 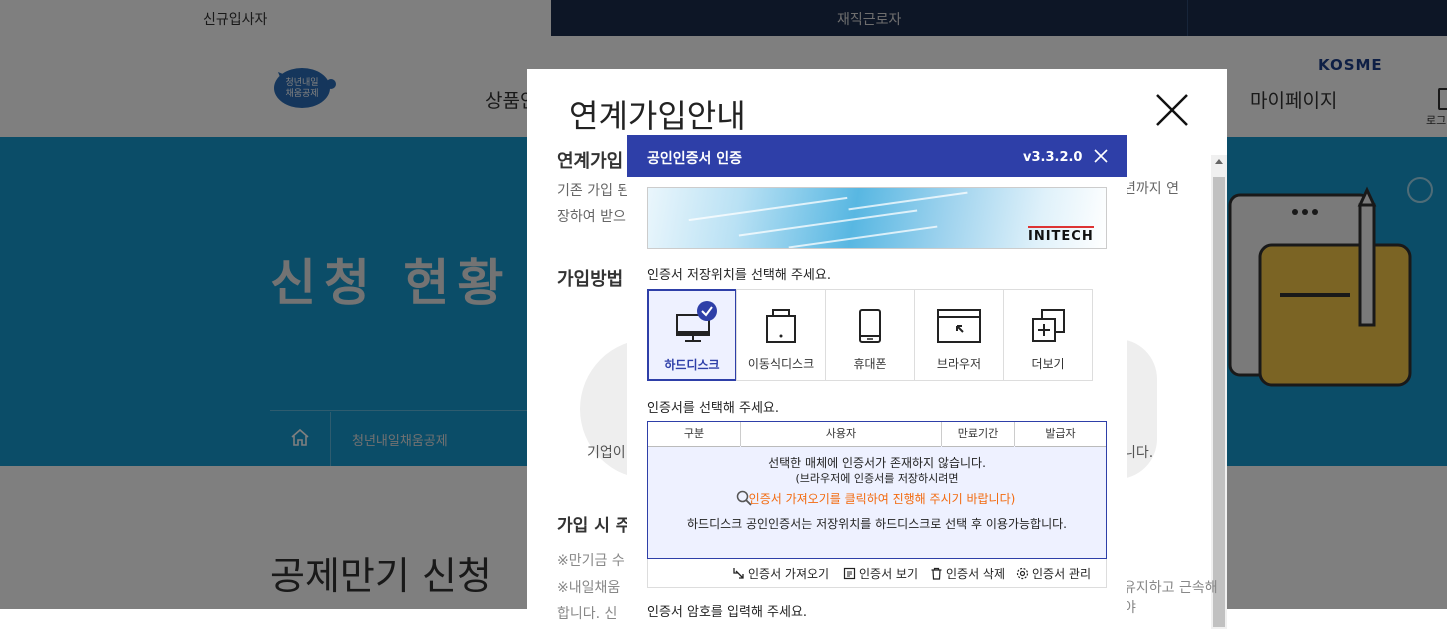 I want to click on step-text-right: 니다., so click(x=1138, y=453).